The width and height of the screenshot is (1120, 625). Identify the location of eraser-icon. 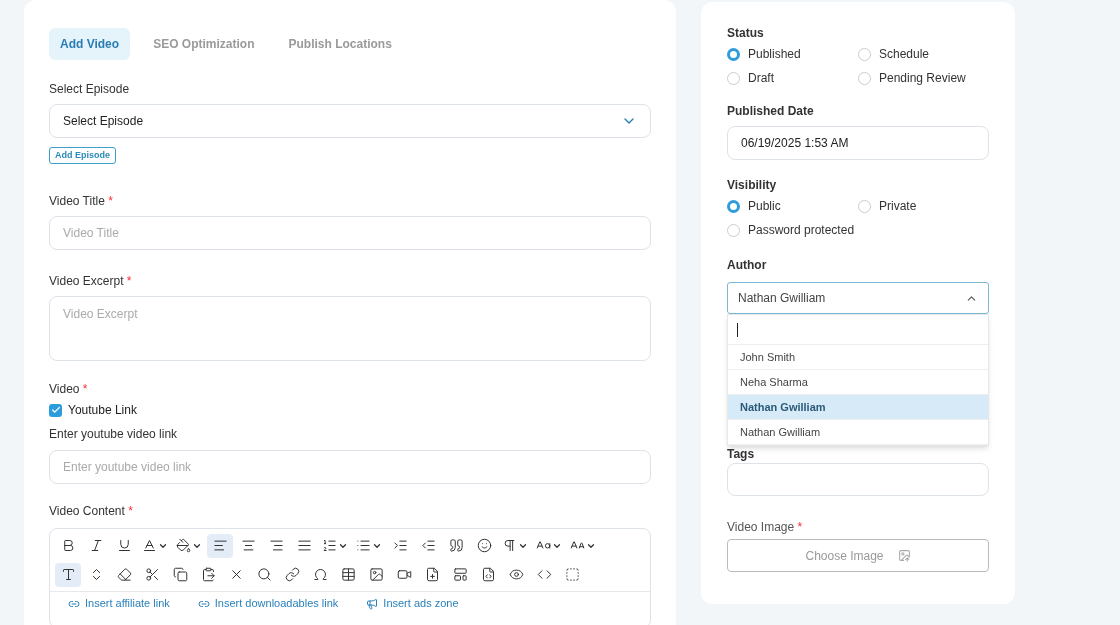
(124, 574).